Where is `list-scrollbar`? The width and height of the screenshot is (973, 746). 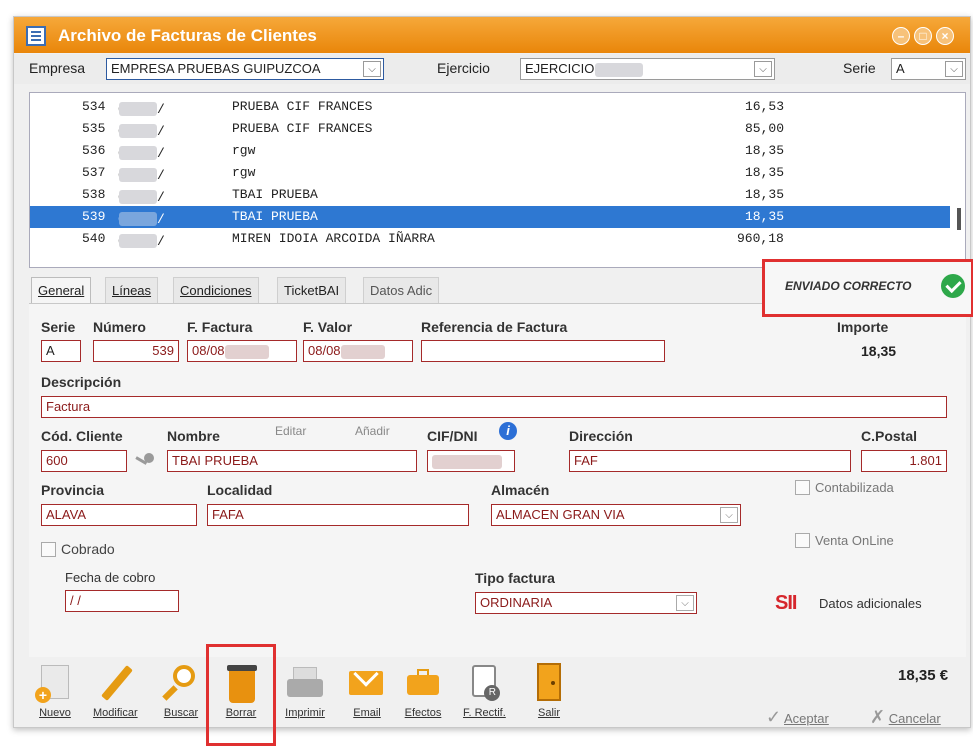
list-scrollbar is located at coordinates (959, 219).